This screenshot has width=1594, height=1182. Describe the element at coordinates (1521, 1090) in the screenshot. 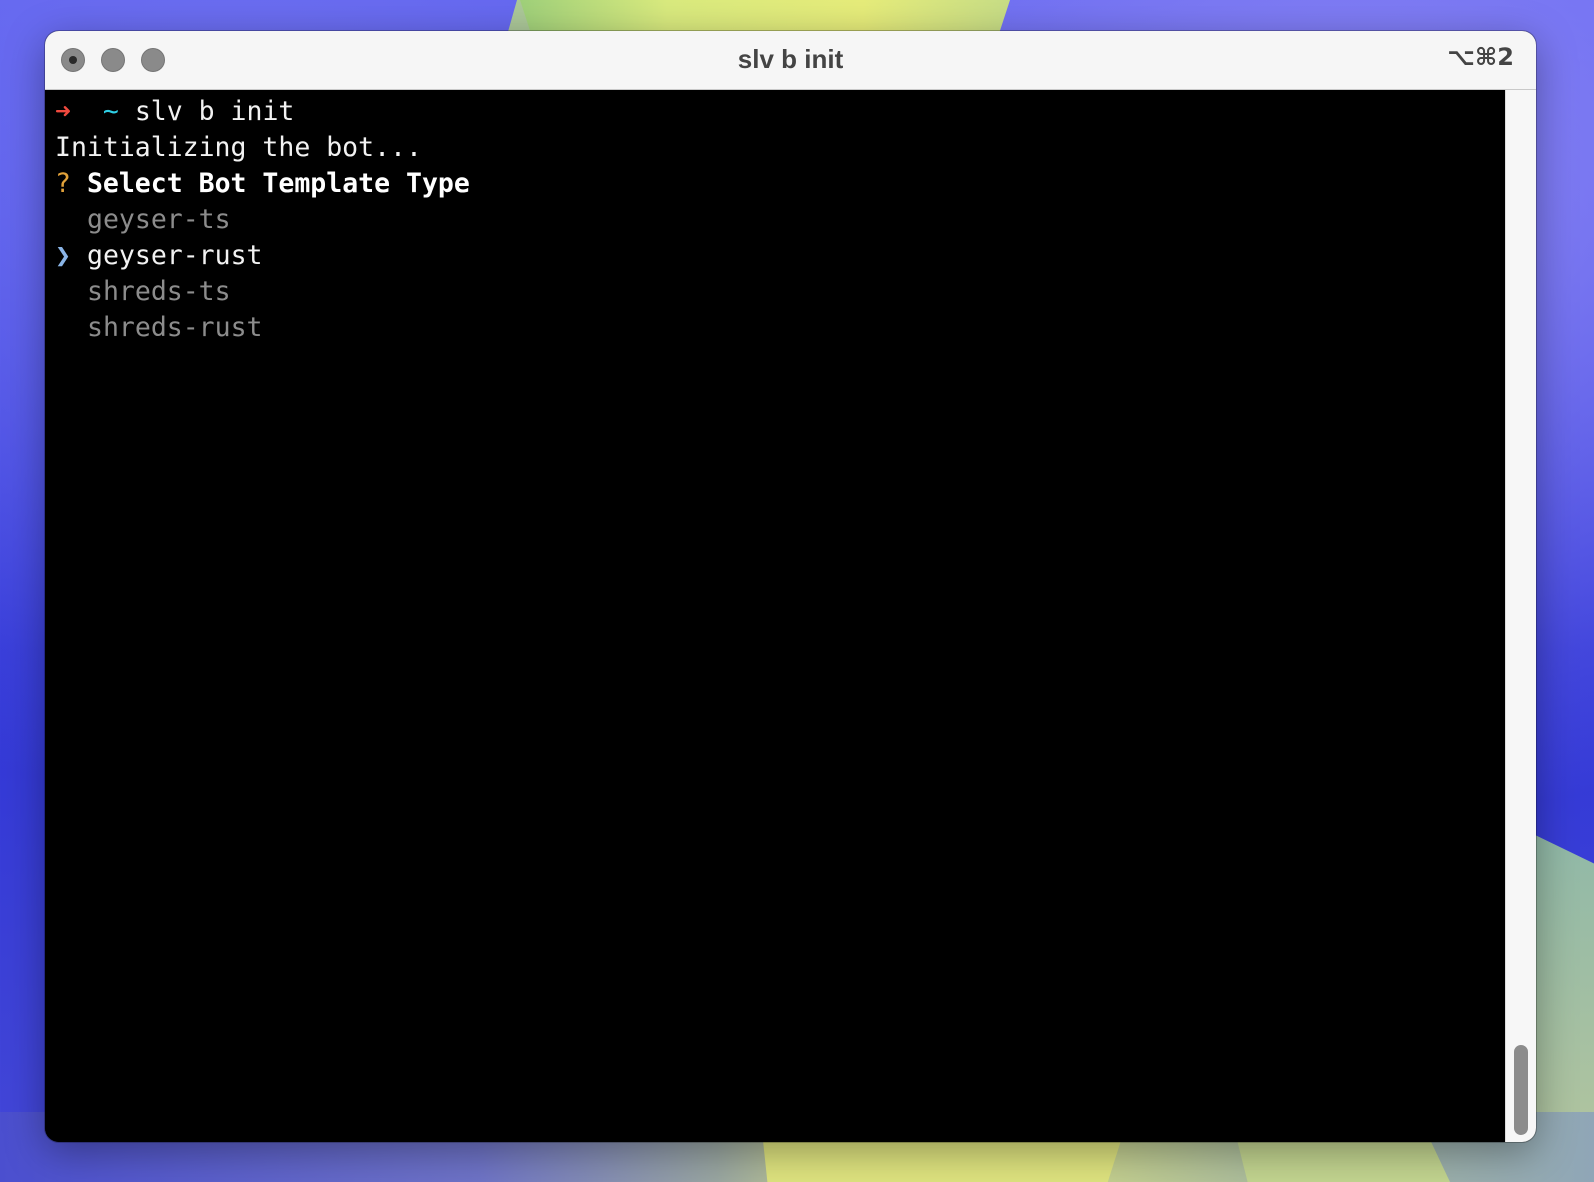

I see `scrollbar-thumb` at that location.